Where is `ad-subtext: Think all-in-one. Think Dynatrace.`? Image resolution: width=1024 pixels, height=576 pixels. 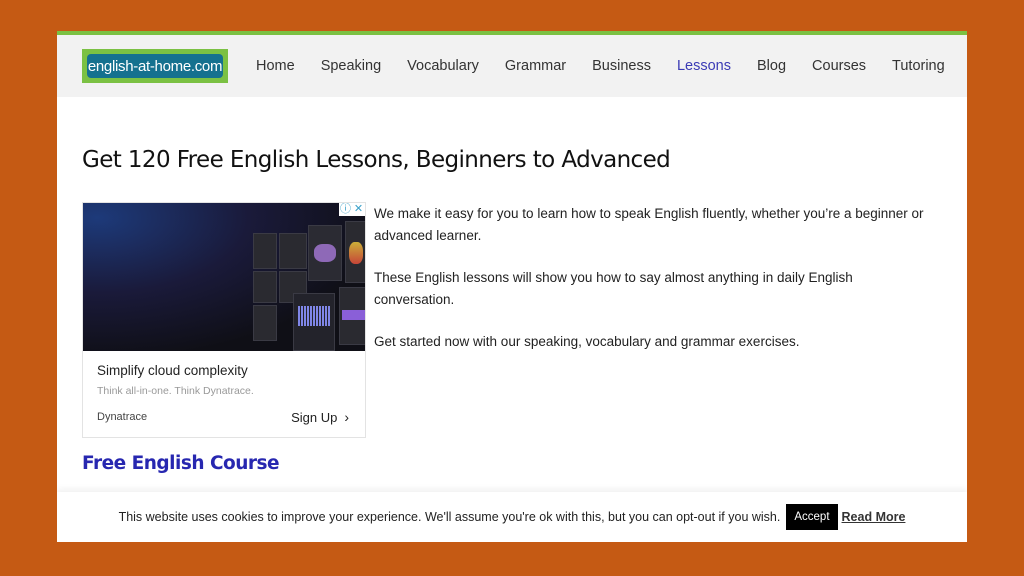 ad-subtext: Think all-in-one. Think Dynatrace. is located at coordinates (175, 391).